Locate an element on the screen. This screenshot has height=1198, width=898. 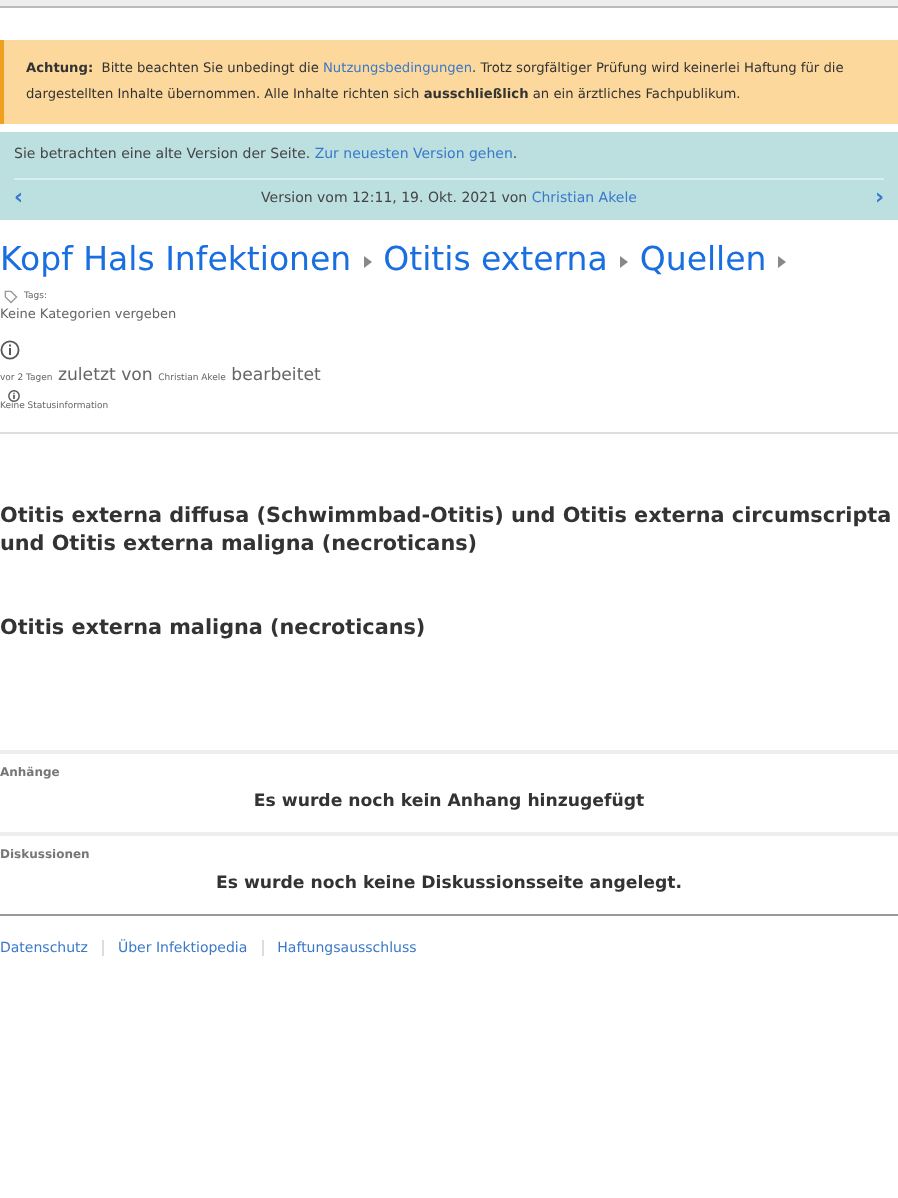
section-heading: Otitis externa maligna (necroticans) is located at coordinates (214, 628).